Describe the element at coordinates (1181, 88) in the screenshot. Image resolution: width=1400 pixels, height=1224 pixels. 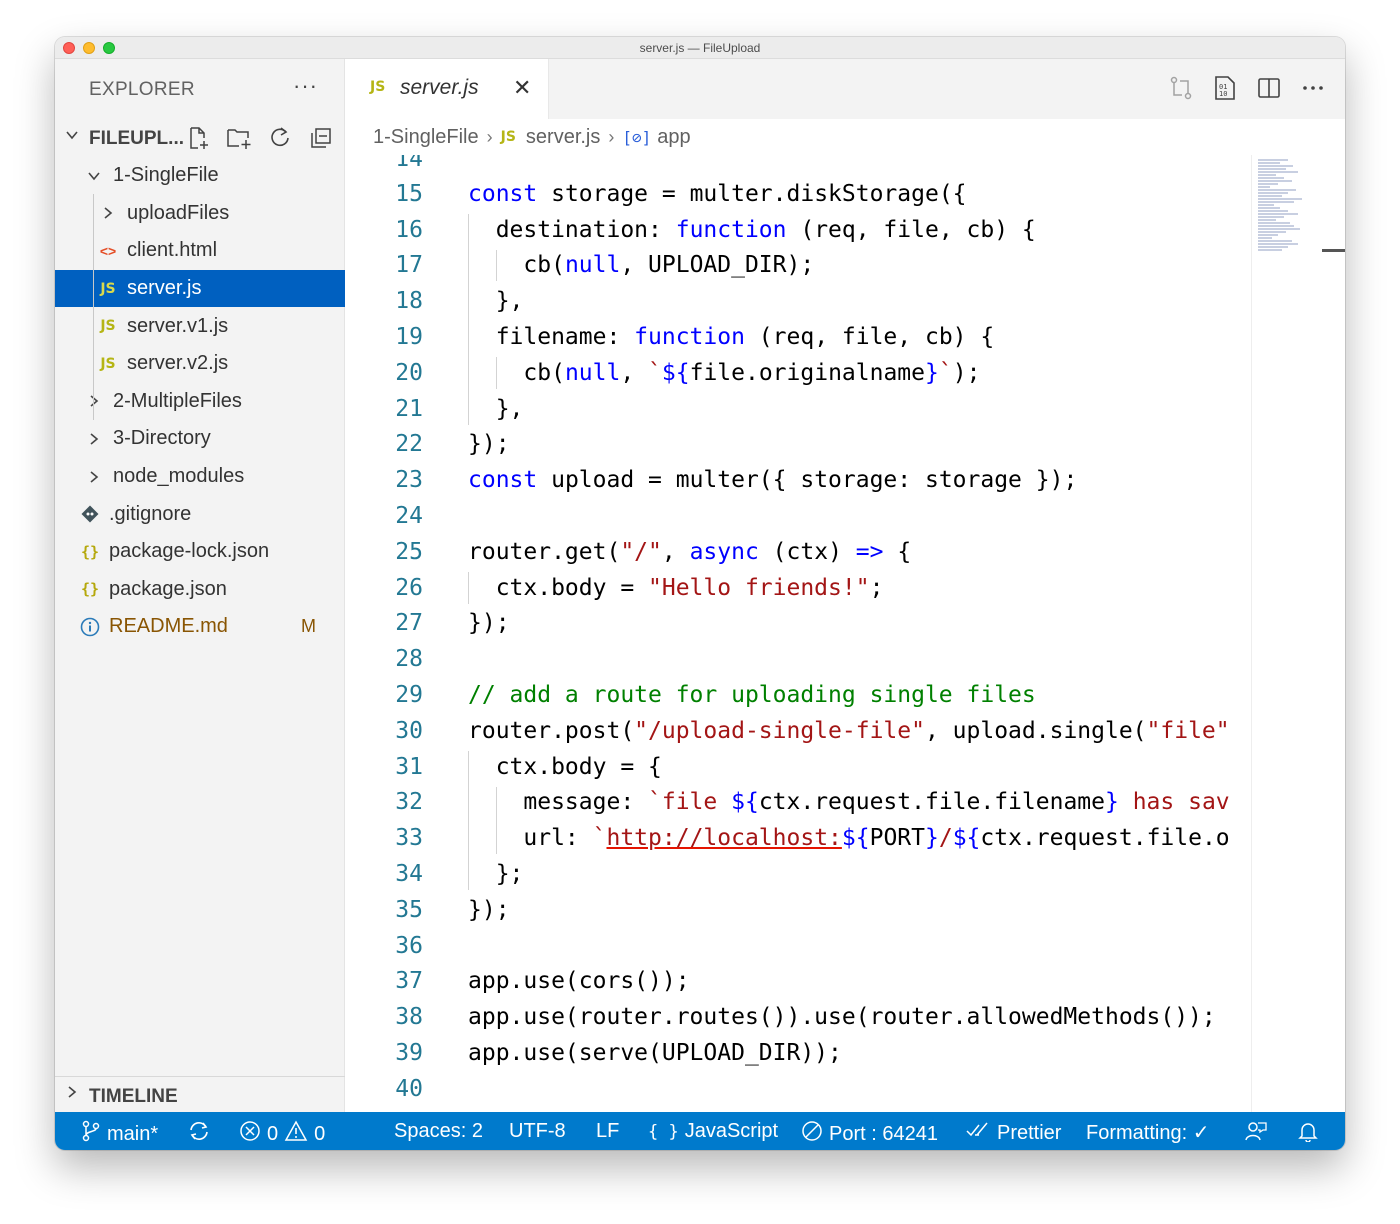
I see `open-changes-icon` at that location.